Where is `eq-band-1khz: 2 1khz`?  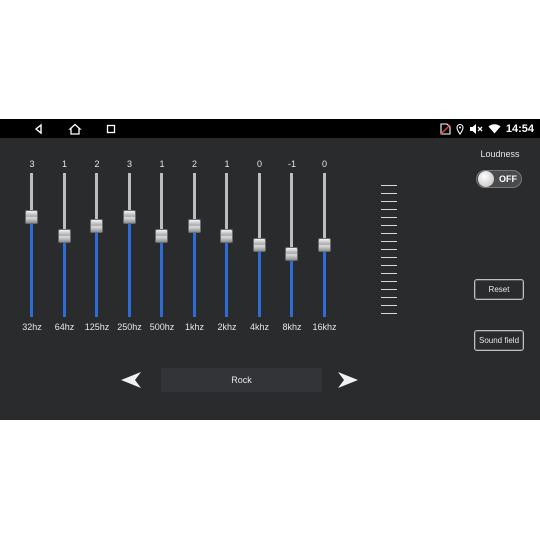 eq-band-1khz: 2 1khz is located at coordinates (195, 246).